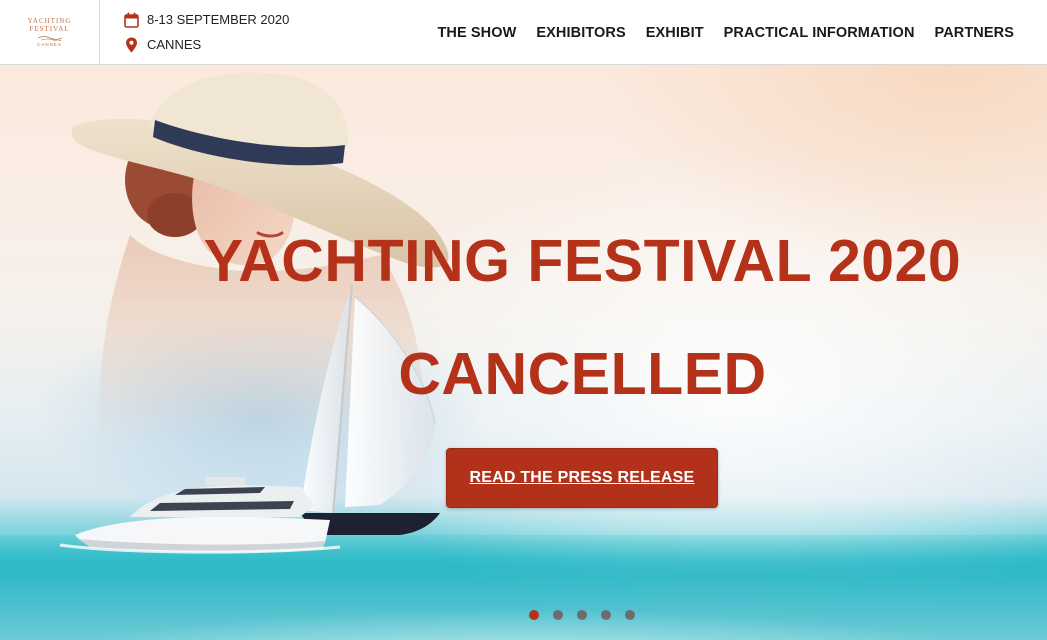 Image resolution: width=1047 pixels, height=640 pixels. What do you see at coordinates (131, 44) in the screenshot?
I see `map-pin-icon` at bounding box center [131, 44].